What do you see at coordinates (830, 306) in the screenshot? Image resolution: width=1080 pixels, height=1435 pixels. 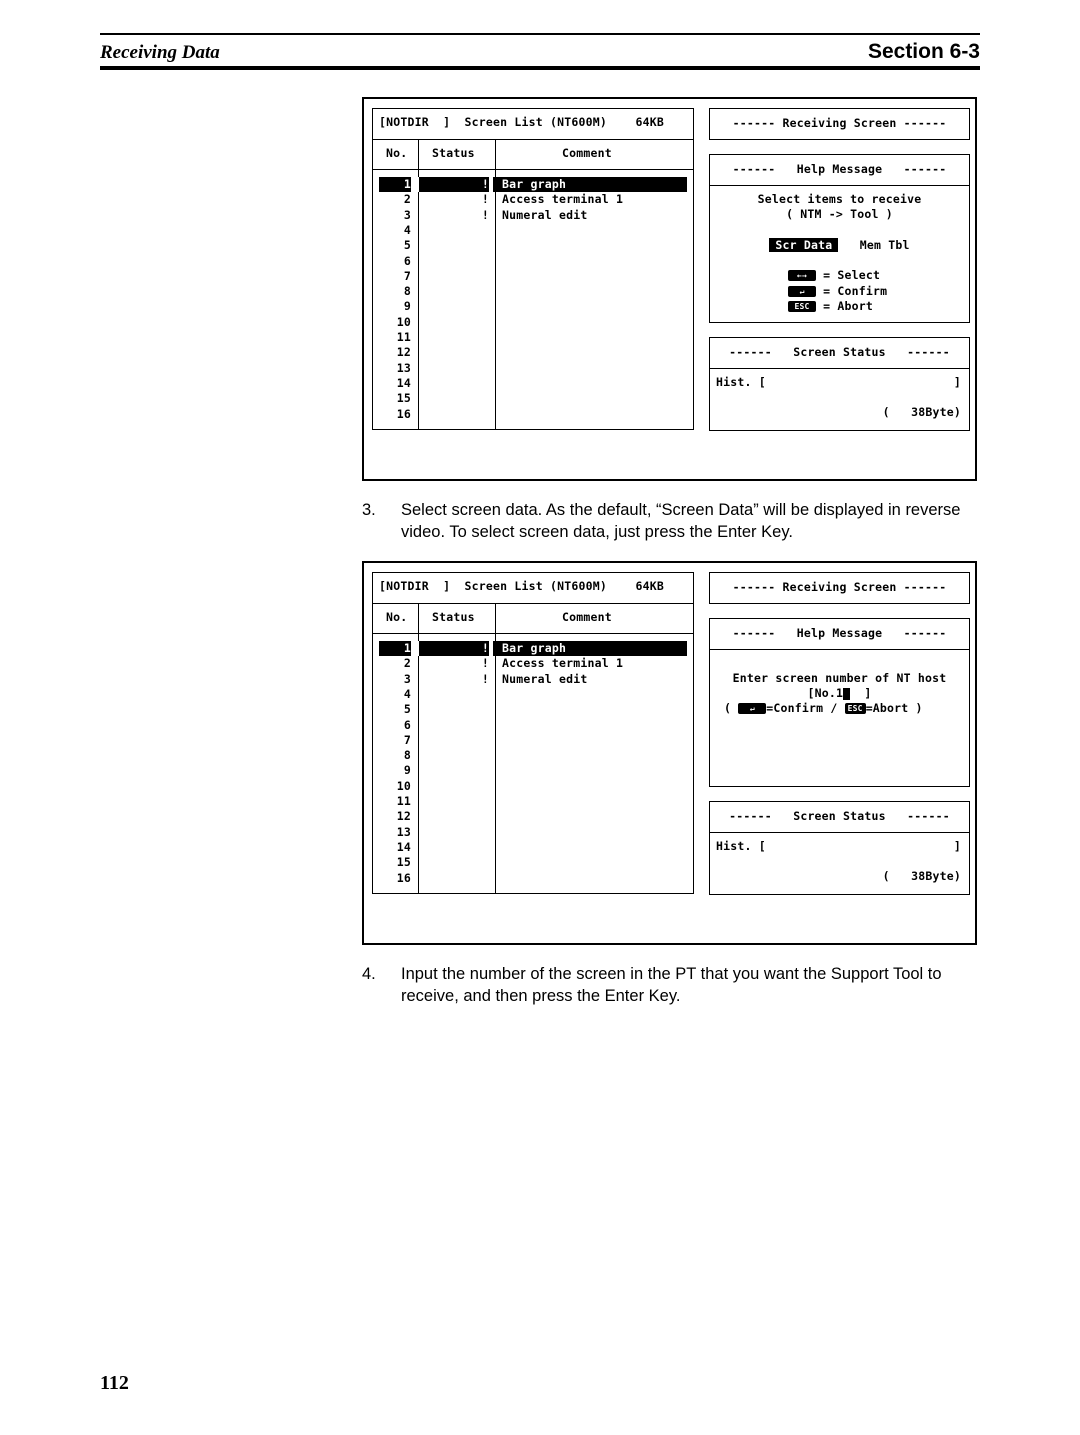 I see `key-legend-row: ESC = Abort` at bounding box center [830, 306].